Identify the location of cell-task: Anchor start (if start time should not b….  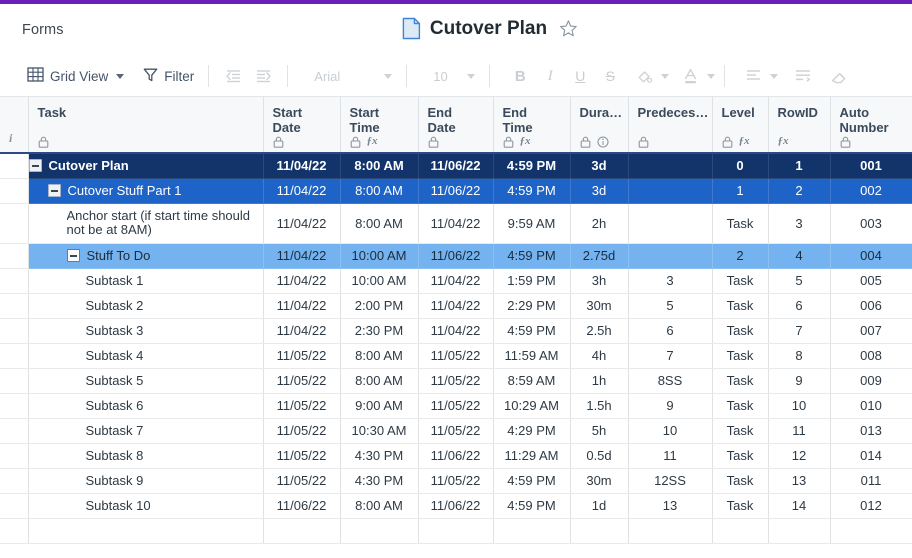
(146, 223).